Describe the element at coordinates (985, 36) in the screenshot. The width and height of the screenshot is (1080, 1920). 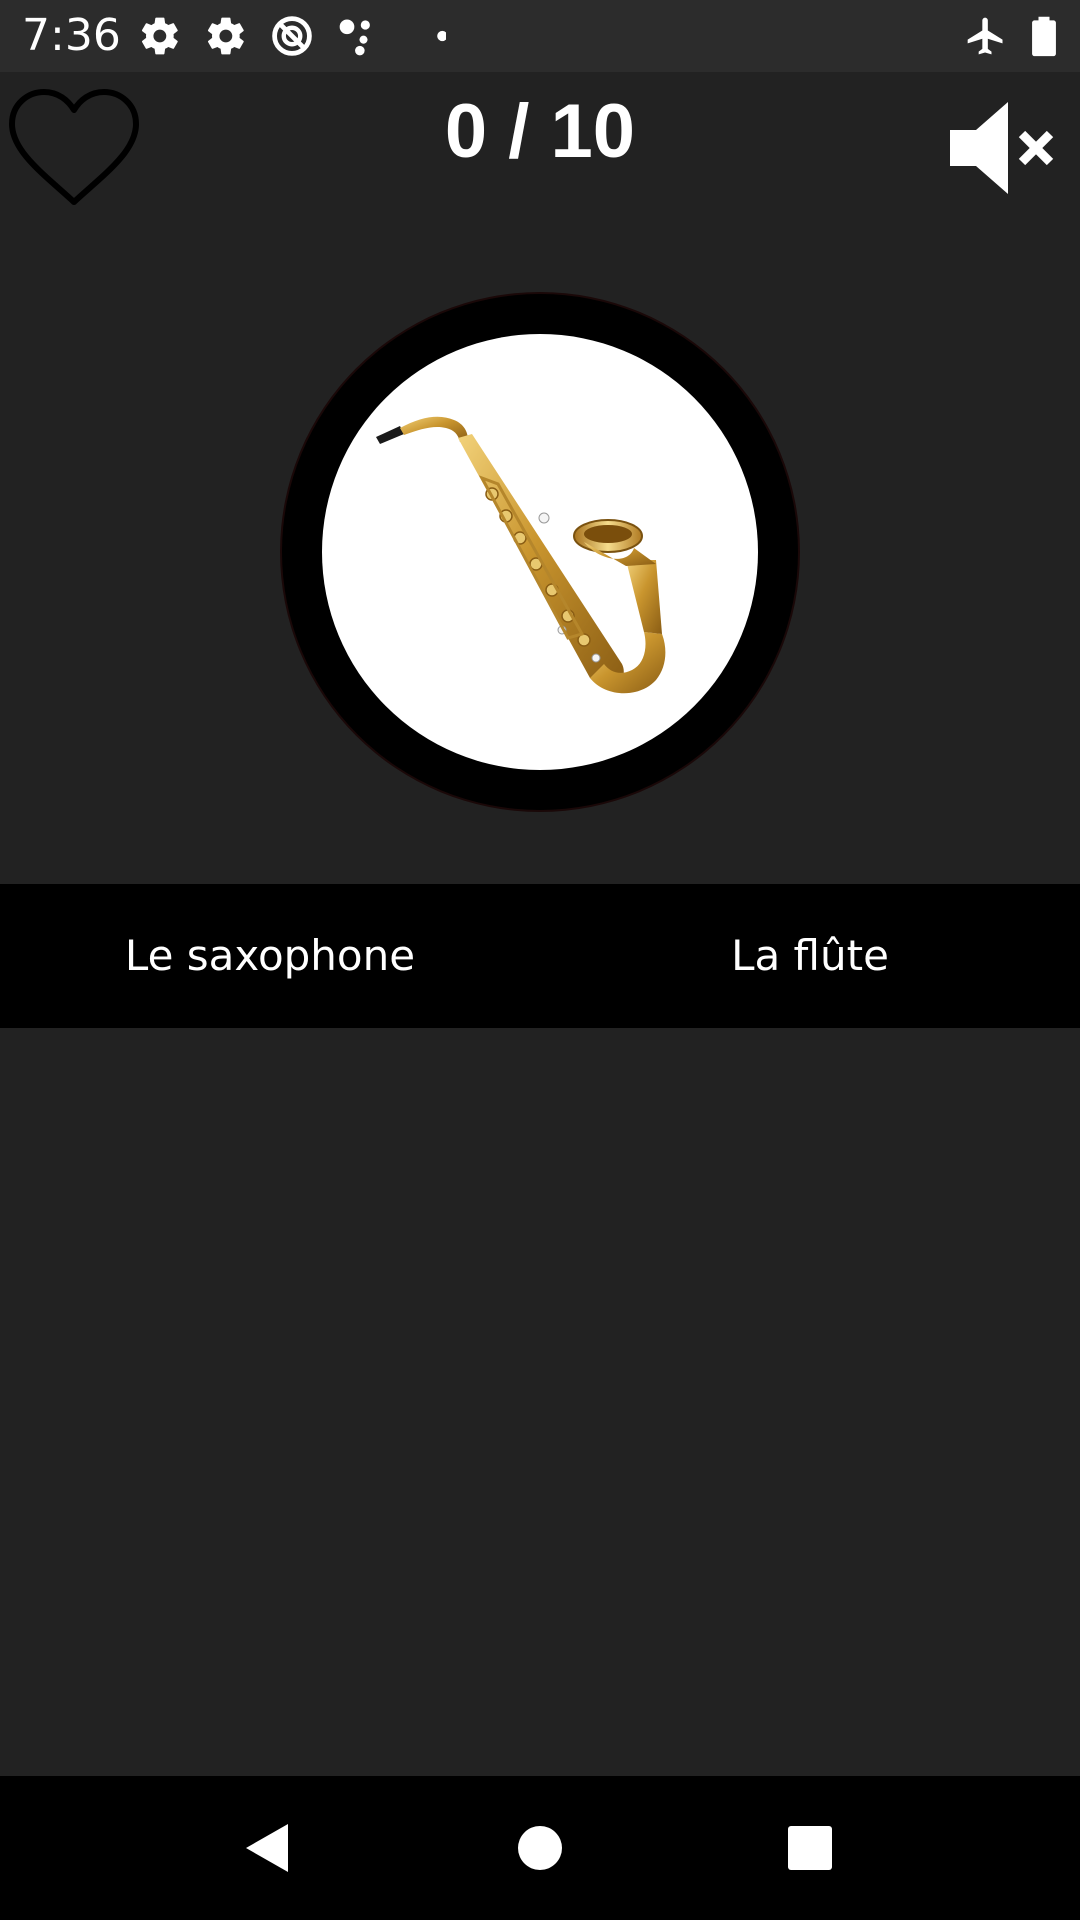
I see `airplane-mode-icon` at that location.